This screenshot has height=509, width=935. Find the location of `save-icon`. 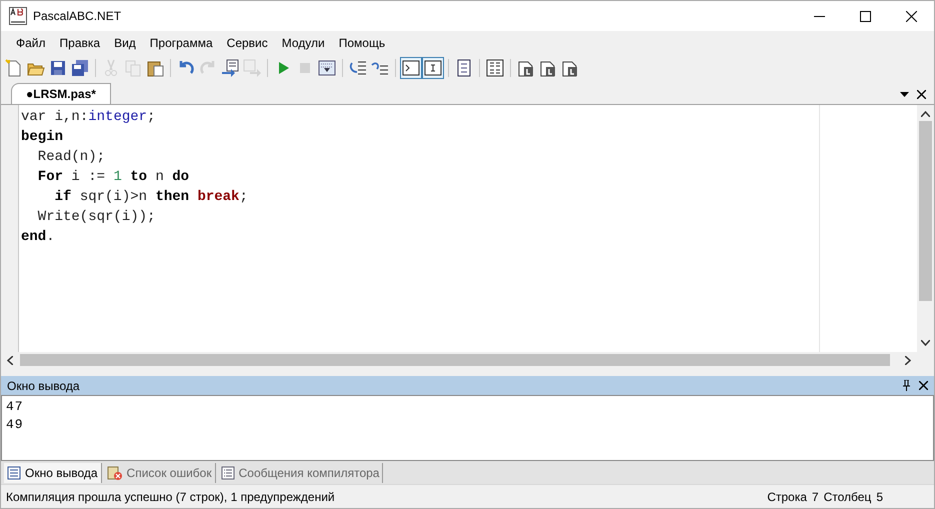

save-icon is located at coordinates (58, 68).